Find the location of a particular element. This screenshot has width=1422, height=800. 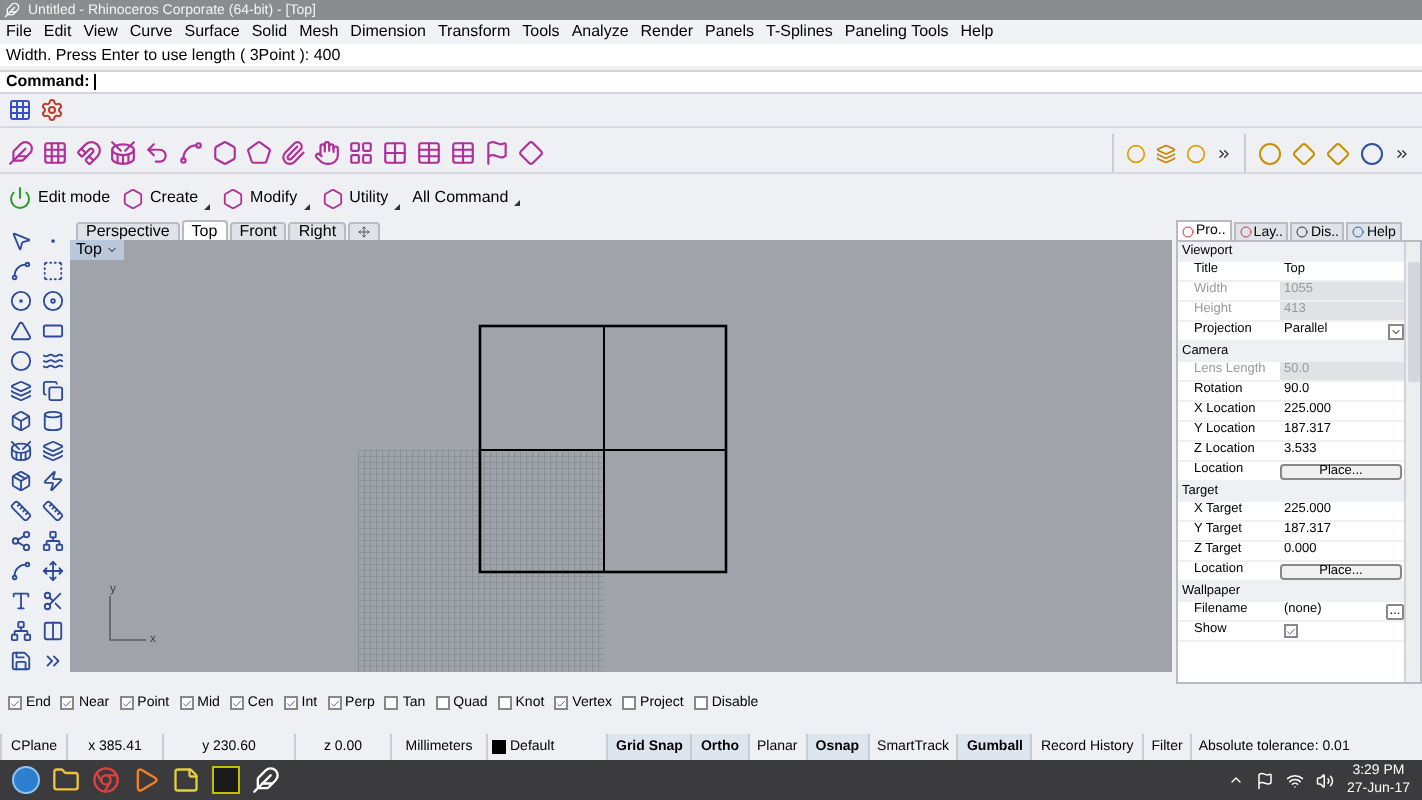

curved-arrow-icon is located at coordinates (157, 153).